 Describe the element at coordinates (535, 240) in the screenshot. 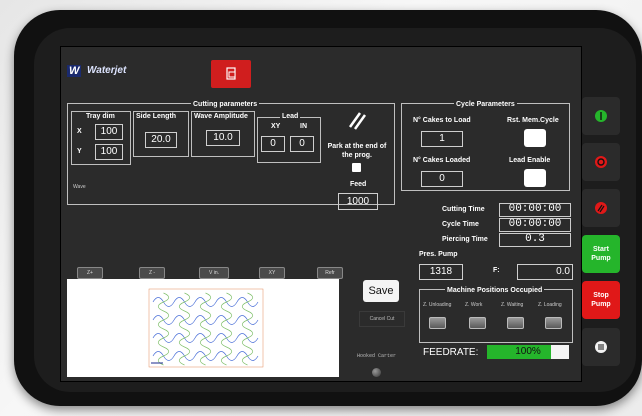

I see `piercing-time-value: 0.3` at that location.